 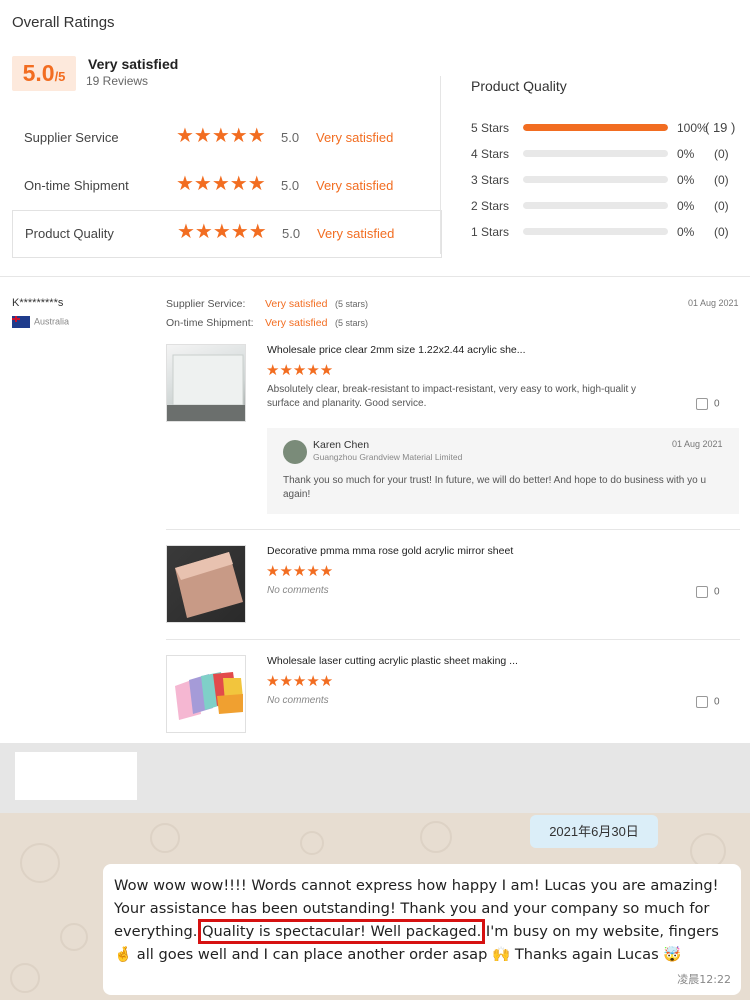 I want to click on distribution-fill, so click(x=595, y=127).